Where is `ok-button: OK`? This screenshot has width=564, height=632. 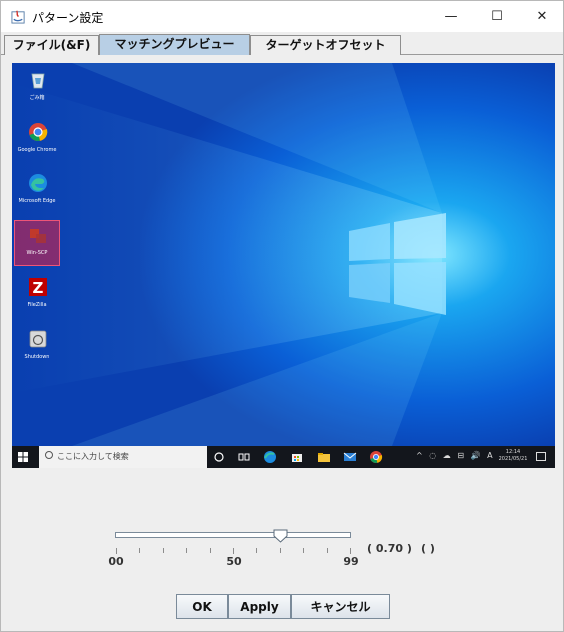 ok-button: OK is located at coordinates (202, 606).